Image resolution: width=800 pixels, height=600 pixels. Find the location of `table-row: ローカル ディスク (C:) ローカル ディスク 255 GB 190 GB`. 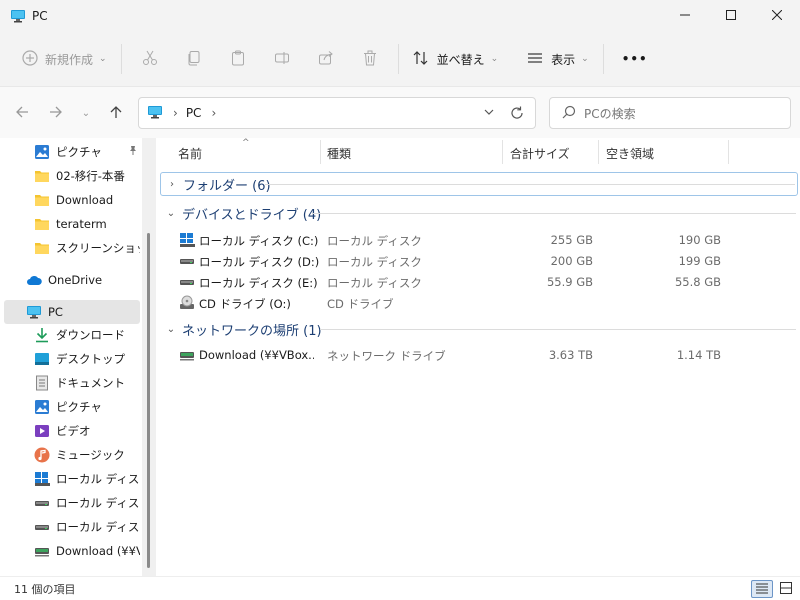

table-row: ローカル ディスク (C:) ローカル ディスク 255 GB 190 GB is located at coordinates (480, 240).